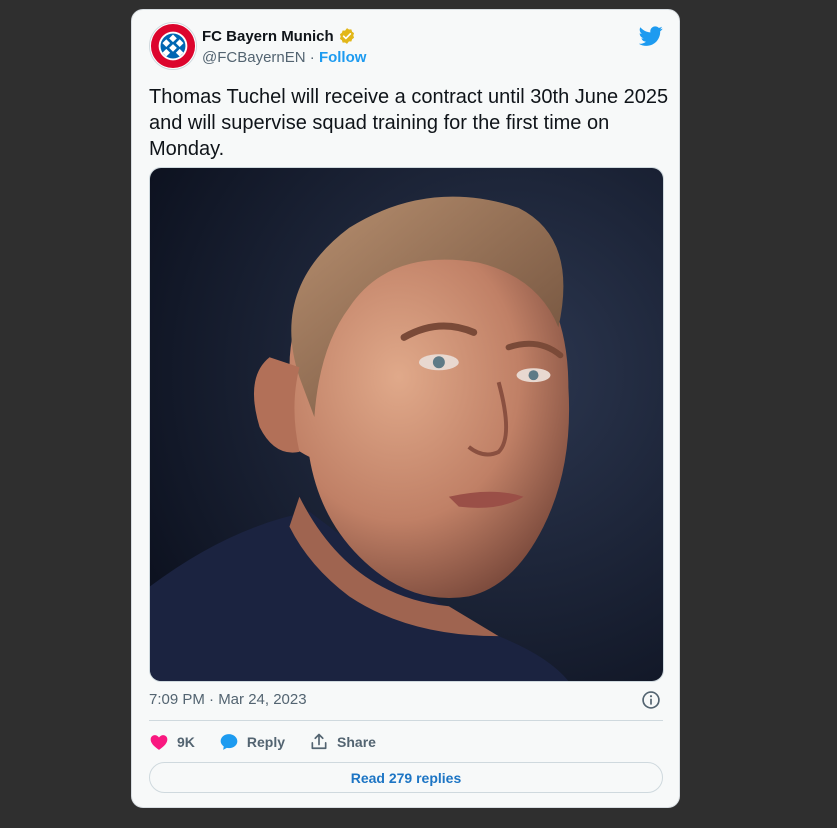 The width and height of the screenshot is (837, 828). Describe the element at coordinates (254, 57) in the screenshot. I see `account-handle: @FCBayernEN` at that location.